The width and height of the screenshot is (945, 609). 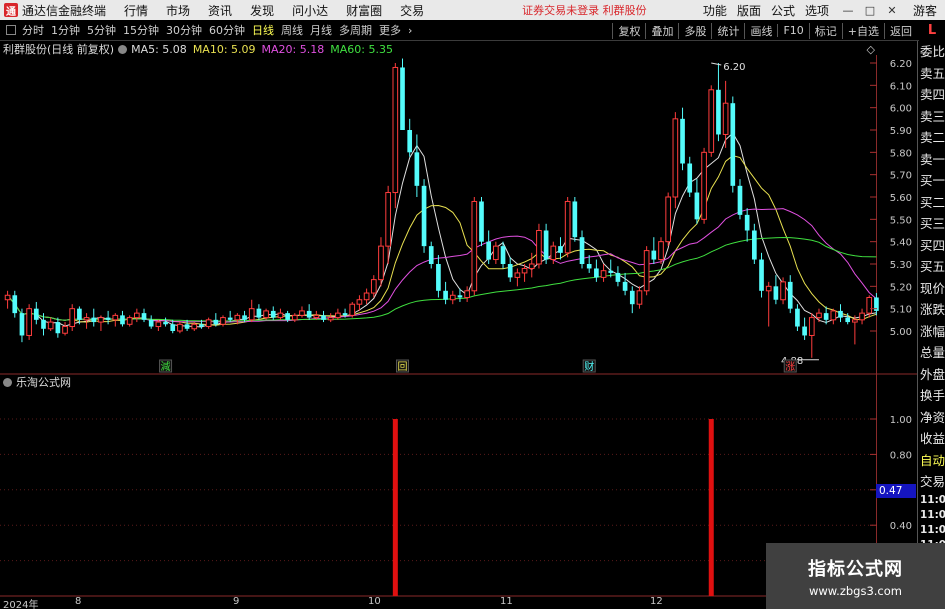 What do you see at coordinates (410, 30) in the screenshot?
I see `chevron-right-icon: ›` at bounding box center [410, 30].